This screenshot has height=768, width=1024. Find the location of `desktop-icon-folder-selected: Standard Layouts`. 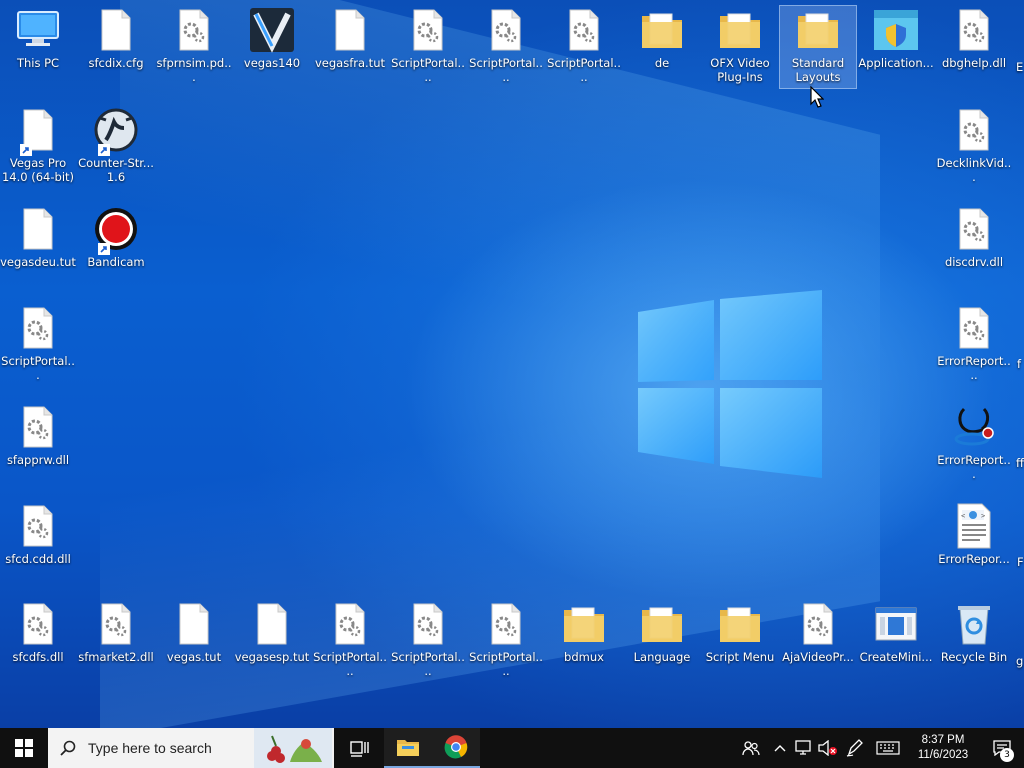

desktop-icon-folder-selected: Standard Layouts is located at coordinates (818, 47).